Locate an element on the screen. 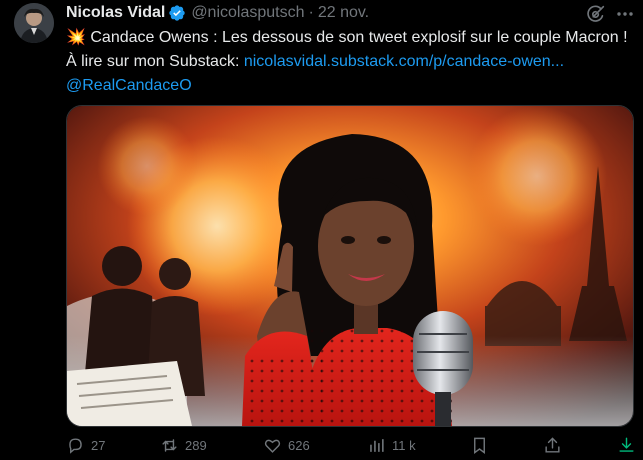 The height and width of the screenshot is (460, 643). reply-count: 27 is located at coordinates (98, 445).